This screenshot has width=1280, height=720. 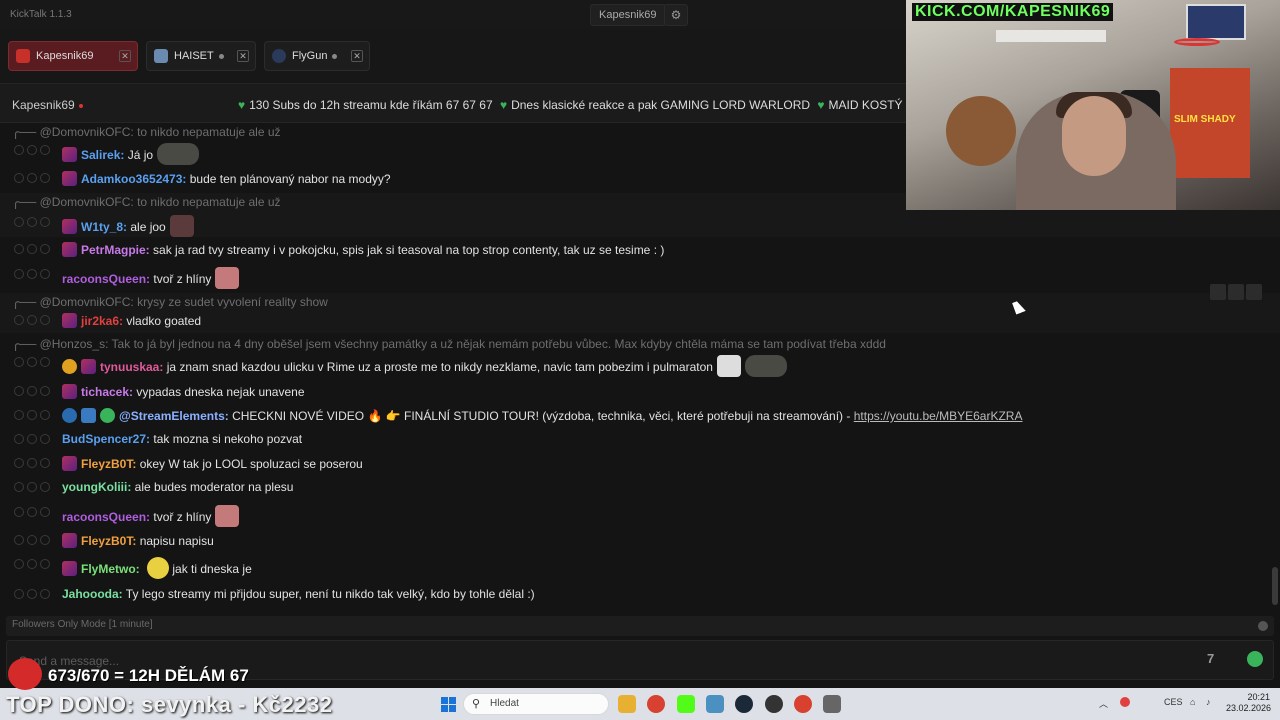 What do you see at coordinates (744, 704) in the screenshot?
I see `steam-icon` at bounding box center [744, 704].